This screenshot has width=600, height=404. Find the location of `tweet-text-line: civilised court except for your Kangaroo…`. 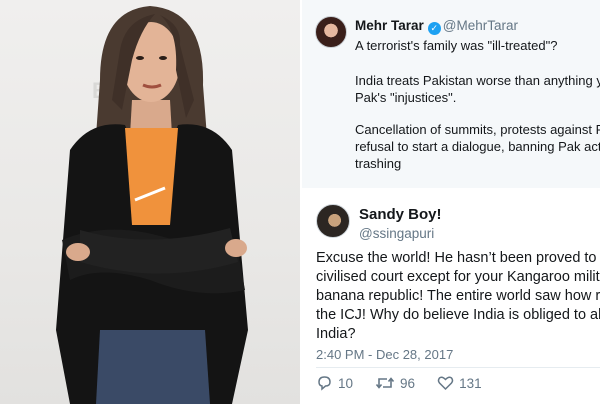

tweet-text-line: civilised court except for your Kangaroo… is located at coordinates (458, 277).